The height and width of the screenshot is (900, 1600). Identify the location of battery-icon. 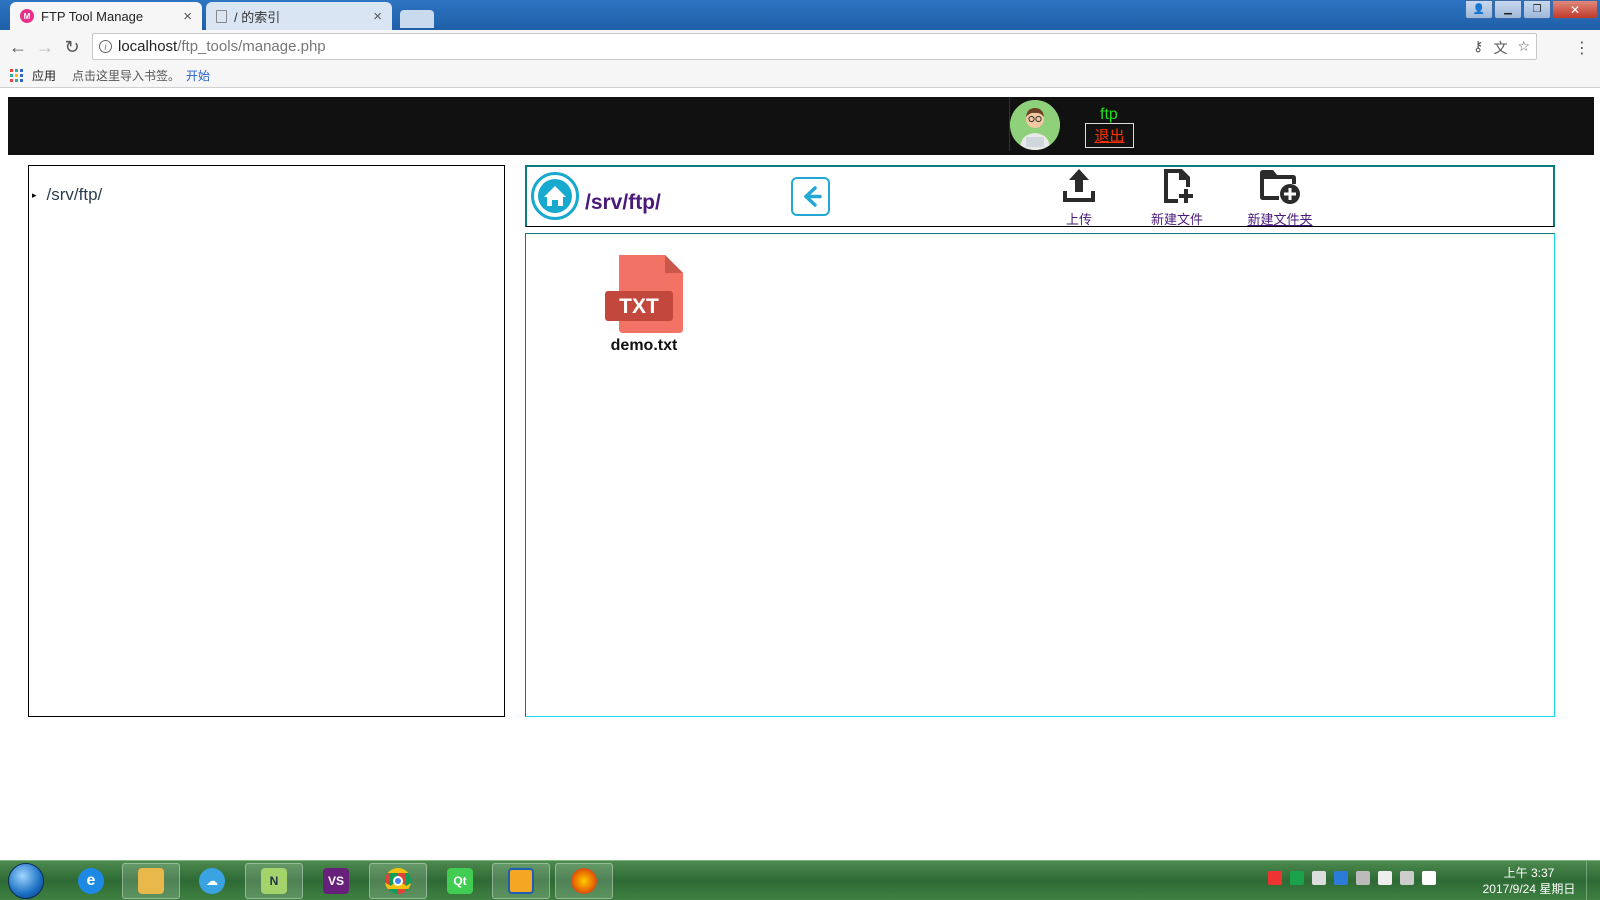
(1385, 878).